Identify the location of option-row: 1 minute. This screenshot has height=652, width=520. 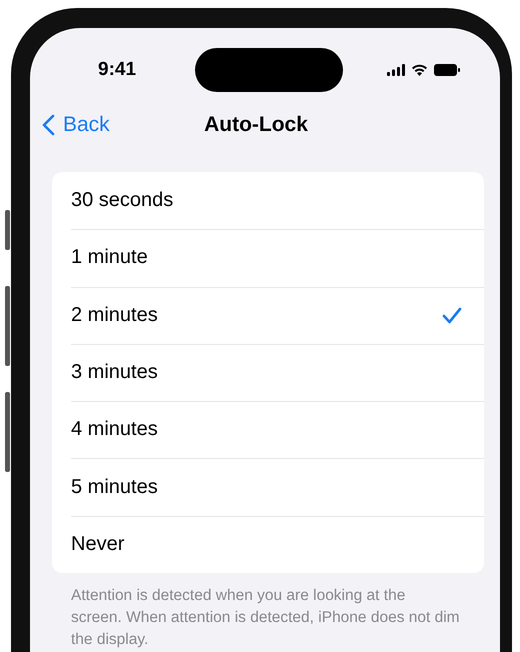
(268, 258).